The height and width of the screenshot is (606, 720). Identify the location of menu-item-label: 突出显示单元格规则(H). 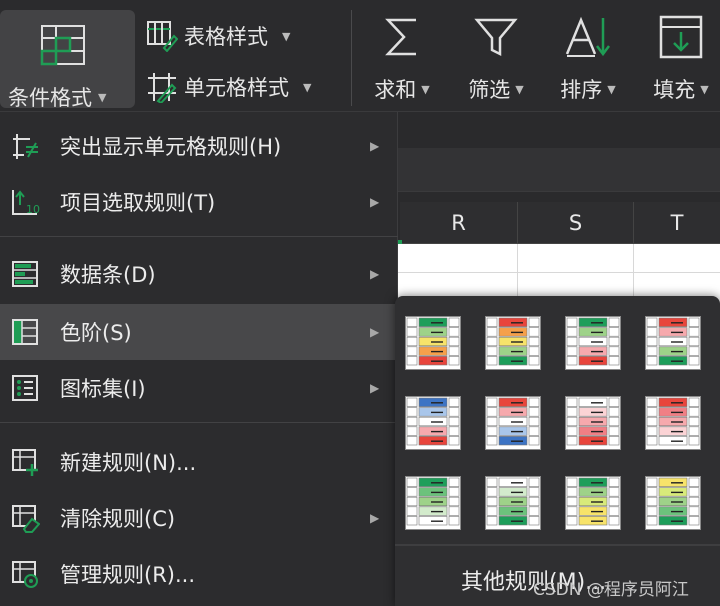
(171, 147).